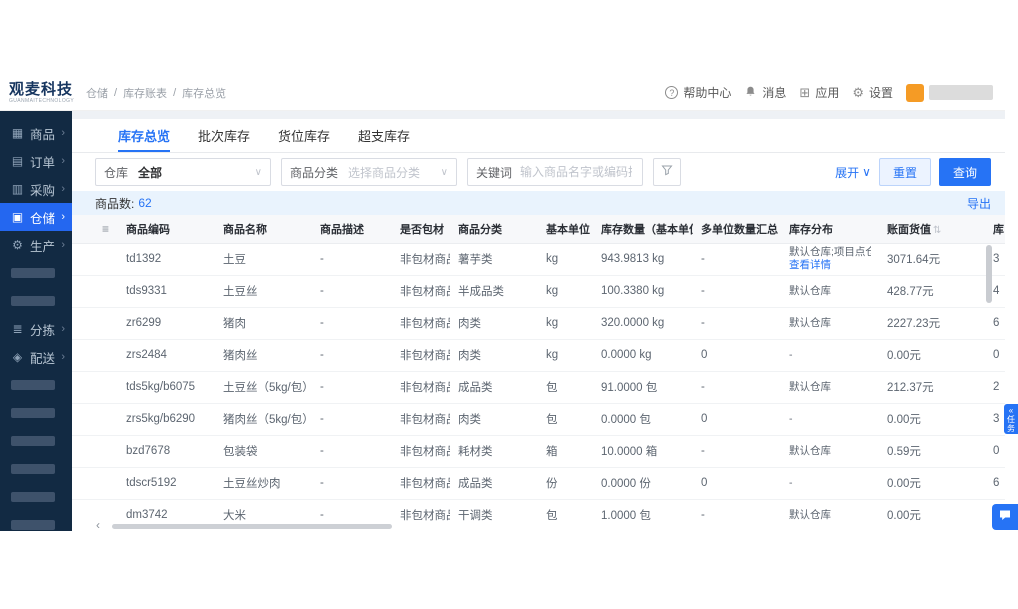 Image resolution: width=1018 pixels, height=609 pixels. I want to click on cell-qty: 0.0000 kg, so click(643, 355).